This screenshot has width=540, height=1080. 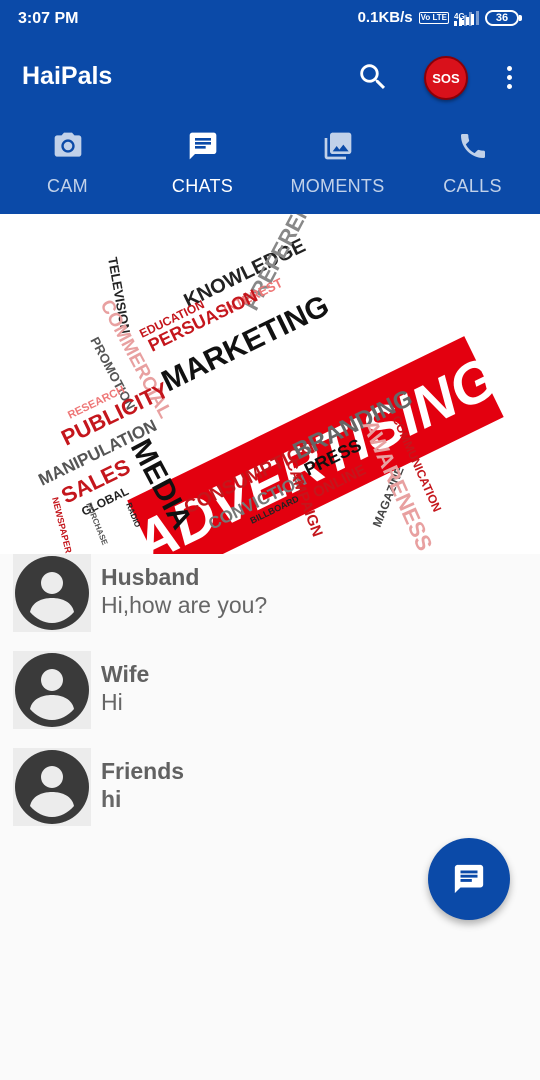 I want to click on tab-cam: CAM, so click(x=67, y=169).